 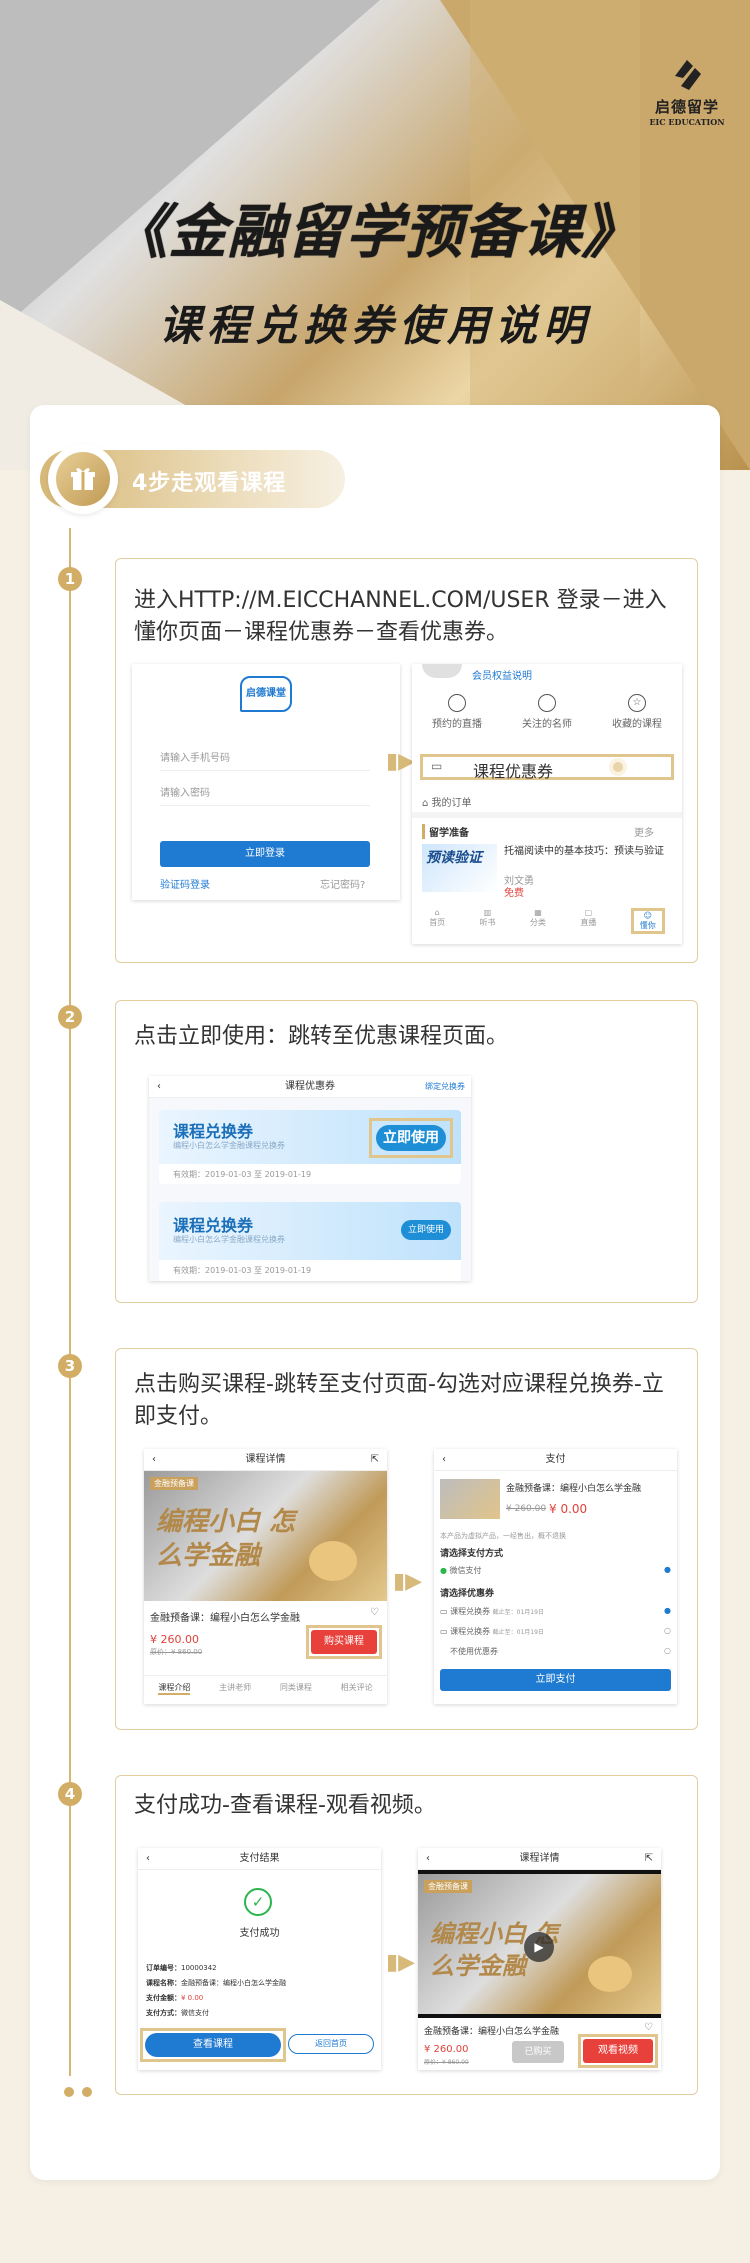 What do you see at coordinates (190, 165) in the screenshot?
I see `hero-shard` at bounding box center [190, 165].